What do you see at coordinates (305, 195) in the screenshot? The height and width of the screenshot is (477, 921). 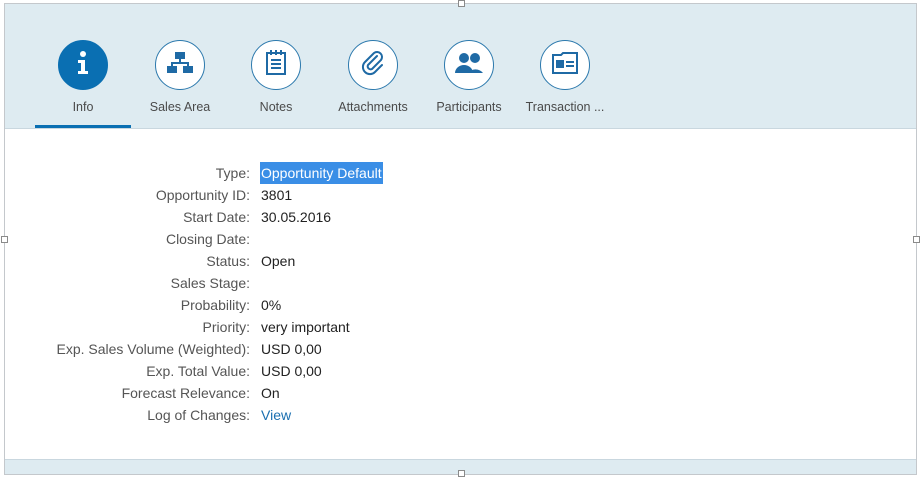 I see `field-opportunity-id: Opportunity ID: 3801` at bounding box center [305, 195].